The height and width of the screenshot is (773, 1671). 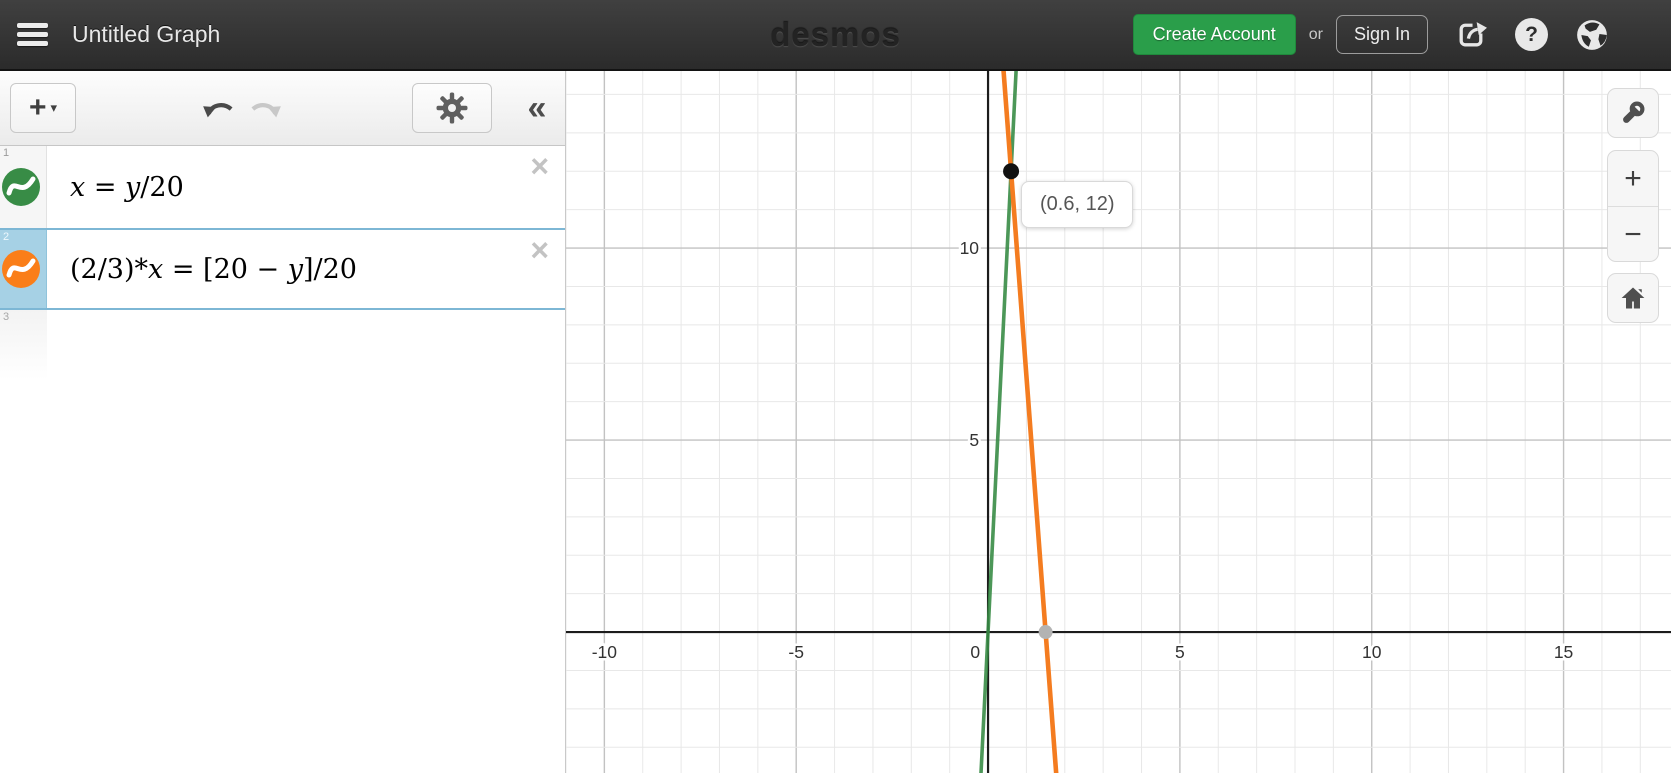 What do you see at coordinates (1381, 34) in the screenshot?
I see `sign-in-button: Sign In` at bounding box center [1381, 34].